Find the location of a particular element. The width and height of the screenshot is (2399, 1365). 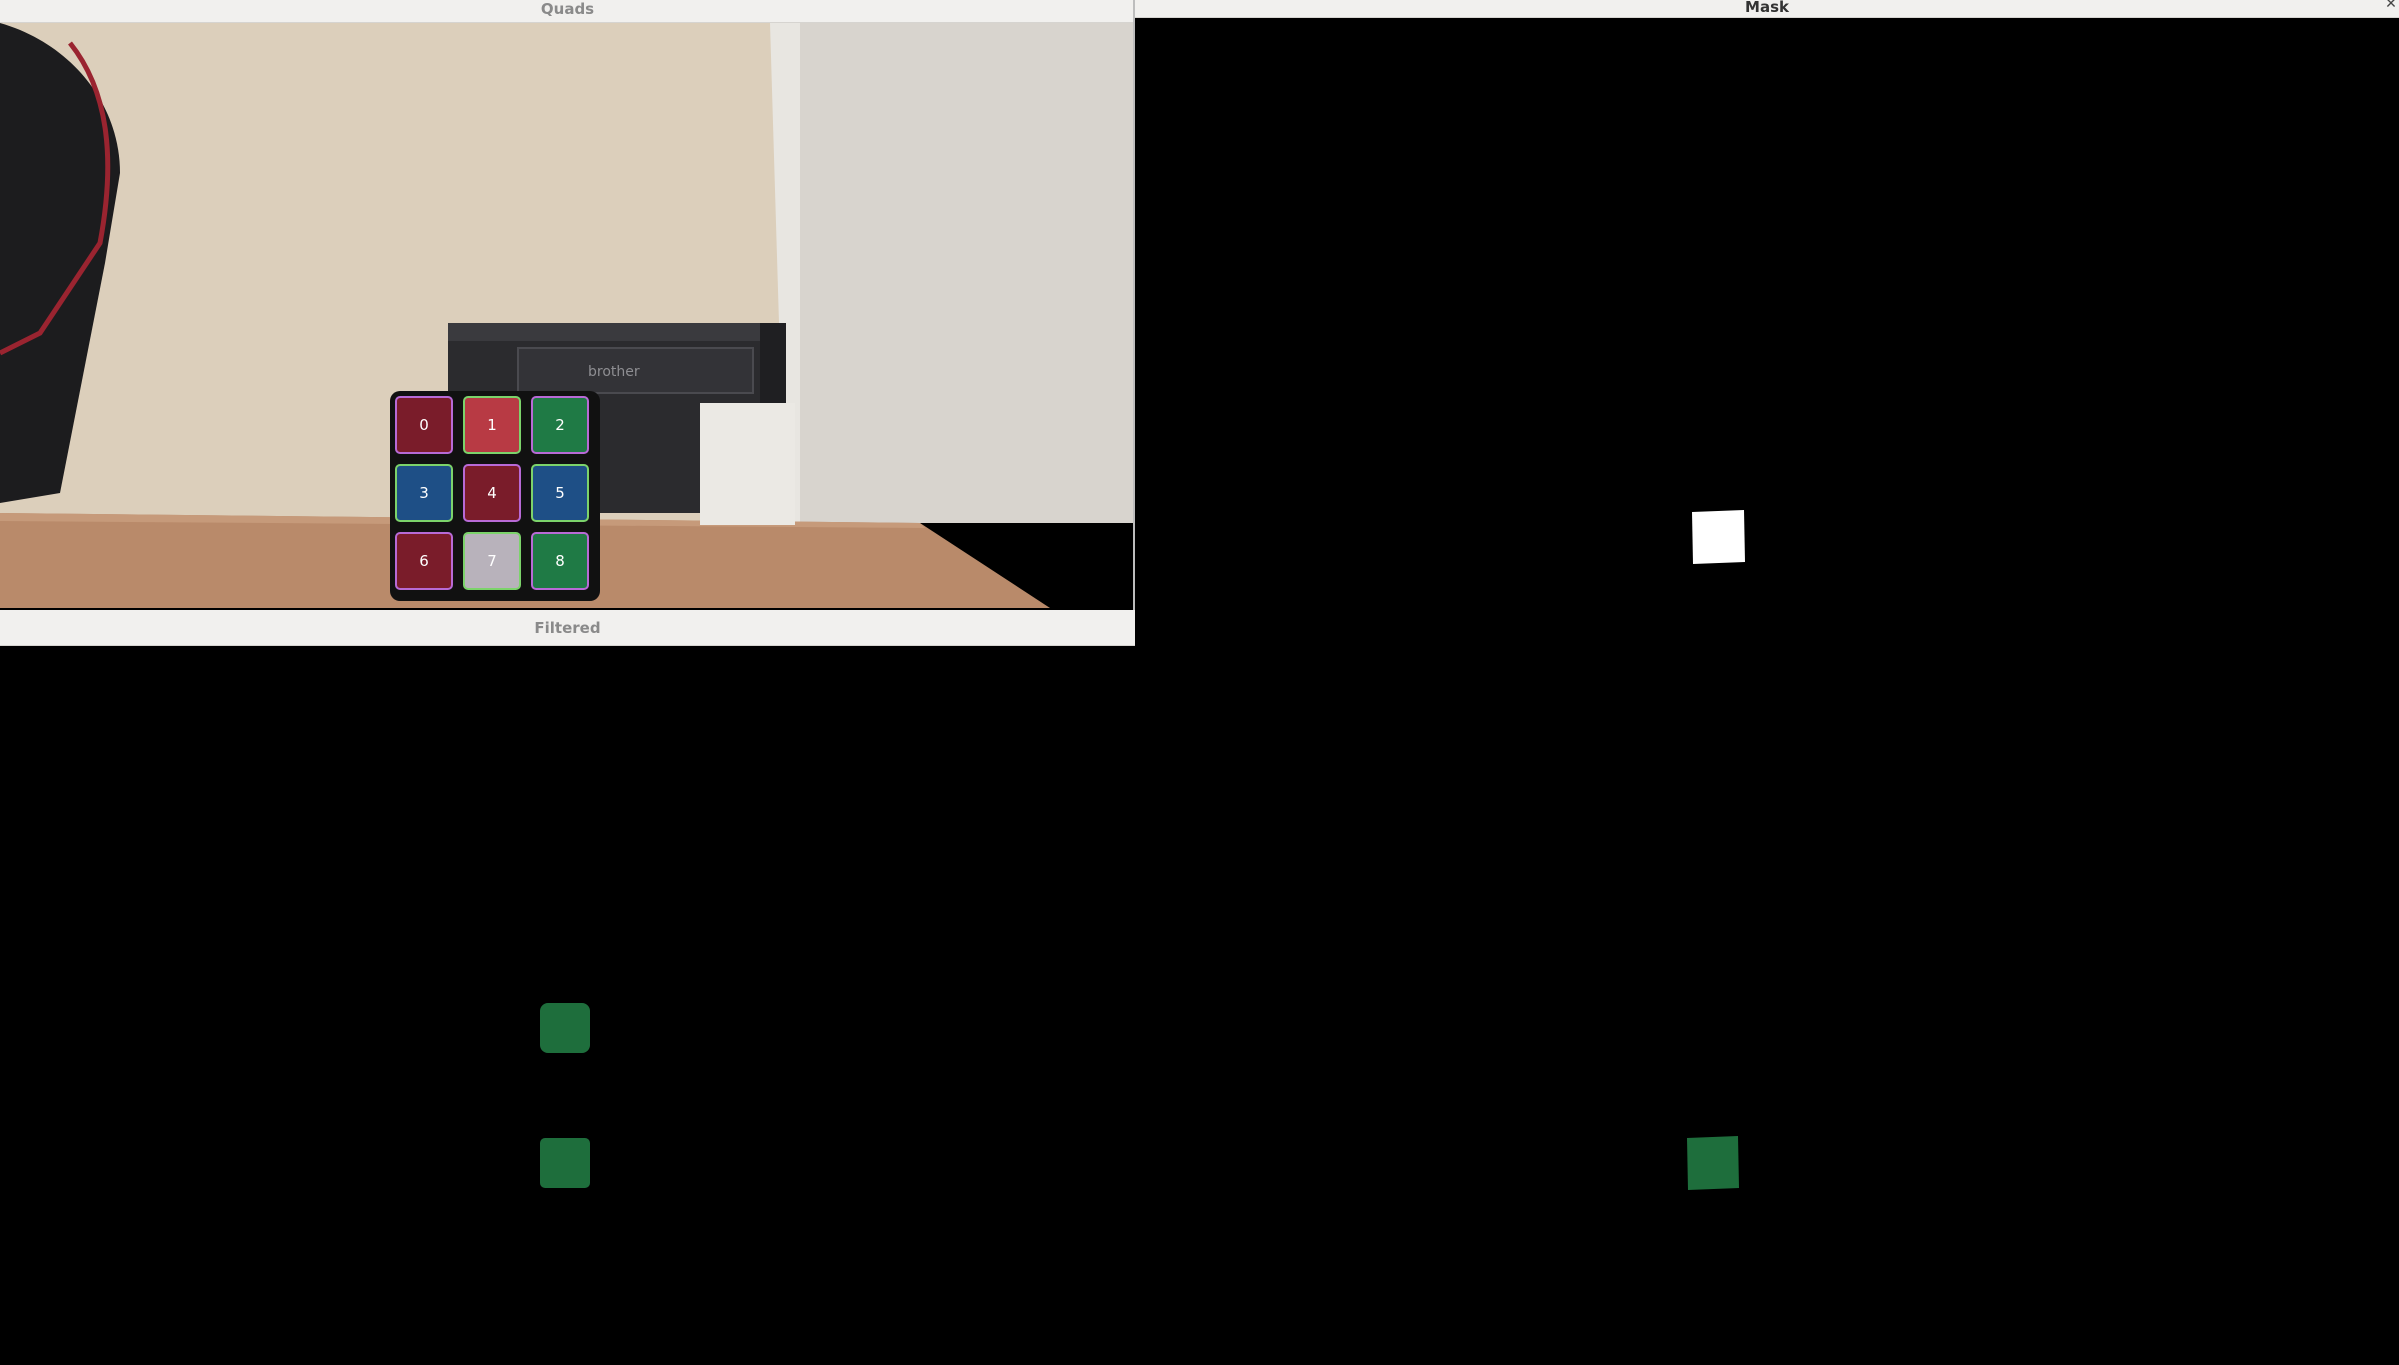

cube-sticker-label: 3 is located at coordinates (424, 493).